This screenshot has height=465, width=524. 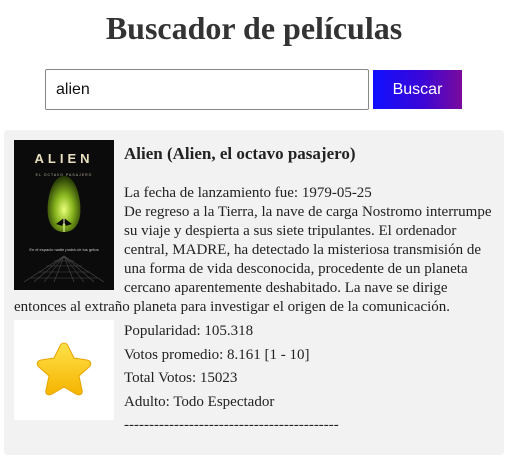 I want to click on search-button: Buscar, so click(x=417, y=89).